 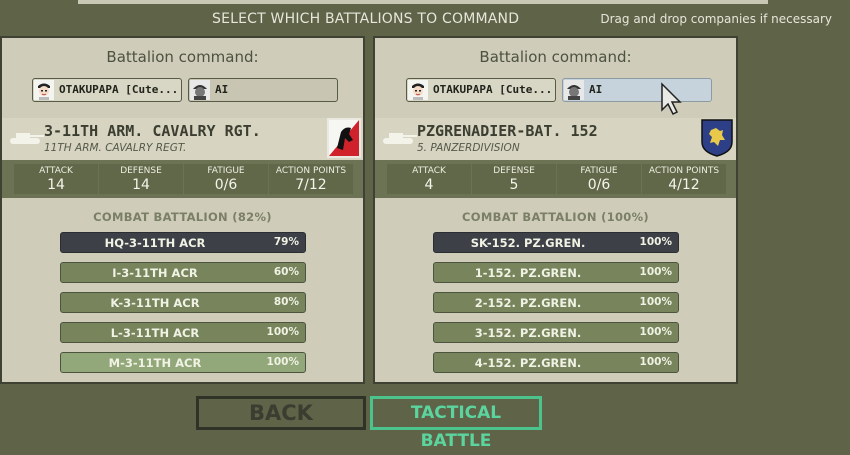 What do you see at coordinates (155, 243) in the screenshot?
I see `company-name: HQ-3-11TH ACR` at bounding box center [155, 243].